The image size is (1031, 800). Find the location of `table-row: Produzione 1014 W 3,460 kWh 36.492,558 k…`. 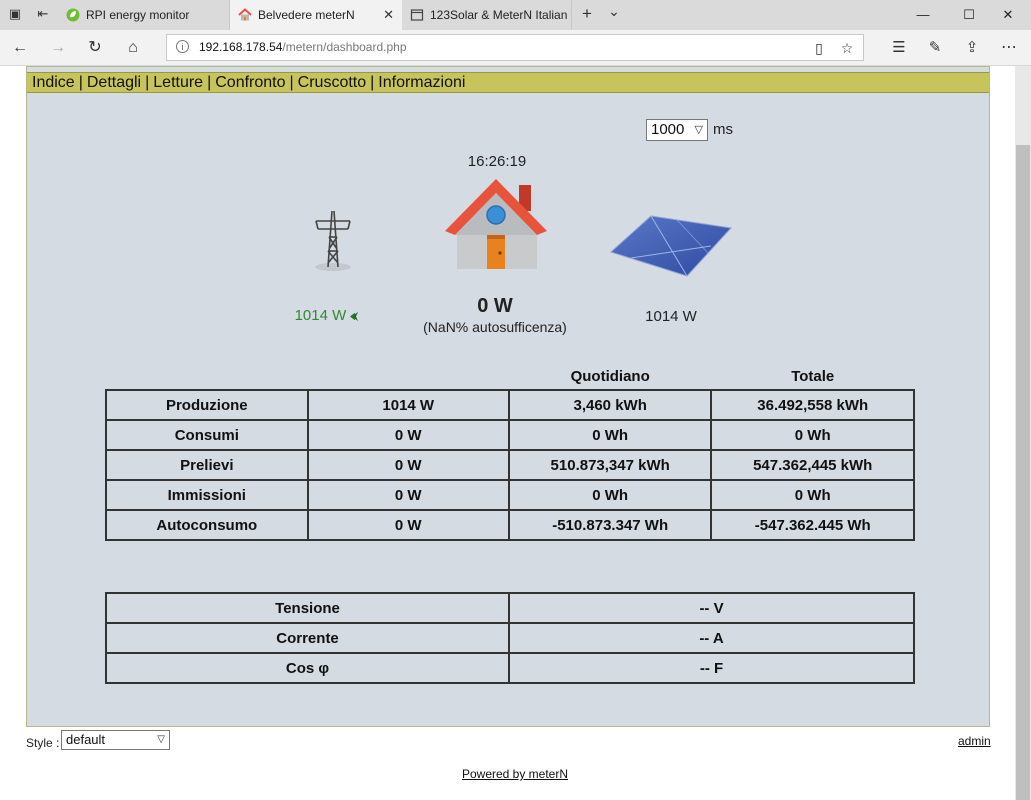

table-row: Produzione 1014 W 3,460 kWh 36.492,558 k… is located at coordinates (510, 405).